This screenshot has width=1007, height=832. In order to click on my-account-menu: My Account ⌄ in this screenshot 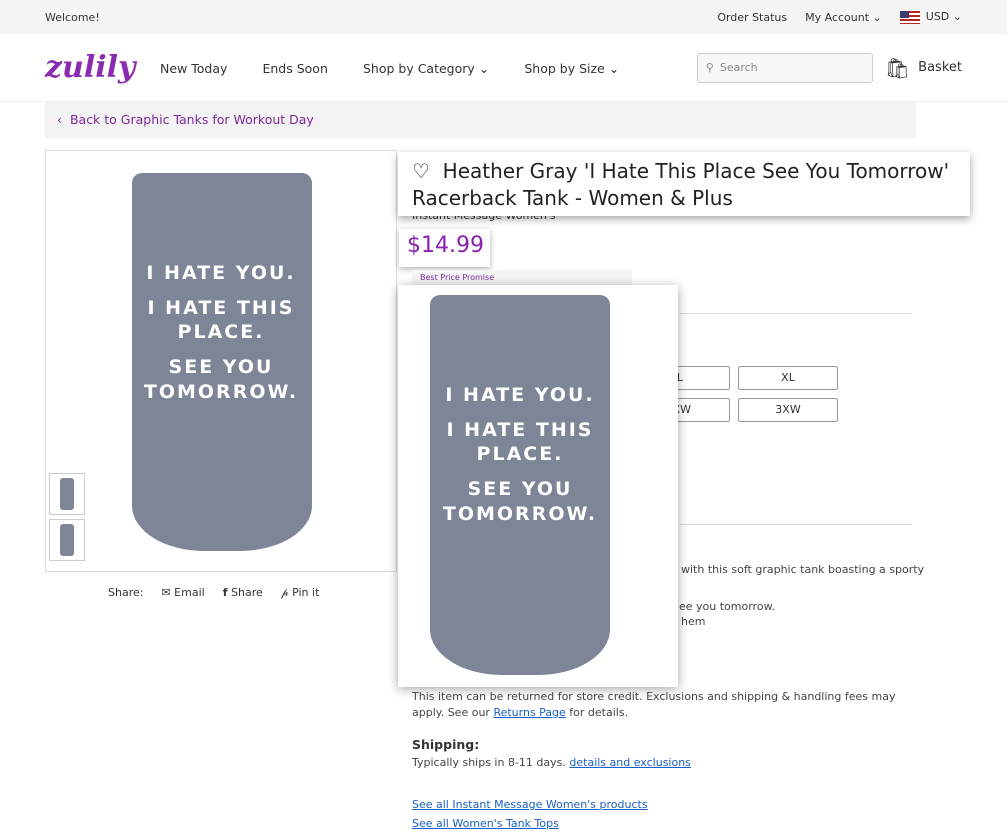, I will do `click(843, 17)`.